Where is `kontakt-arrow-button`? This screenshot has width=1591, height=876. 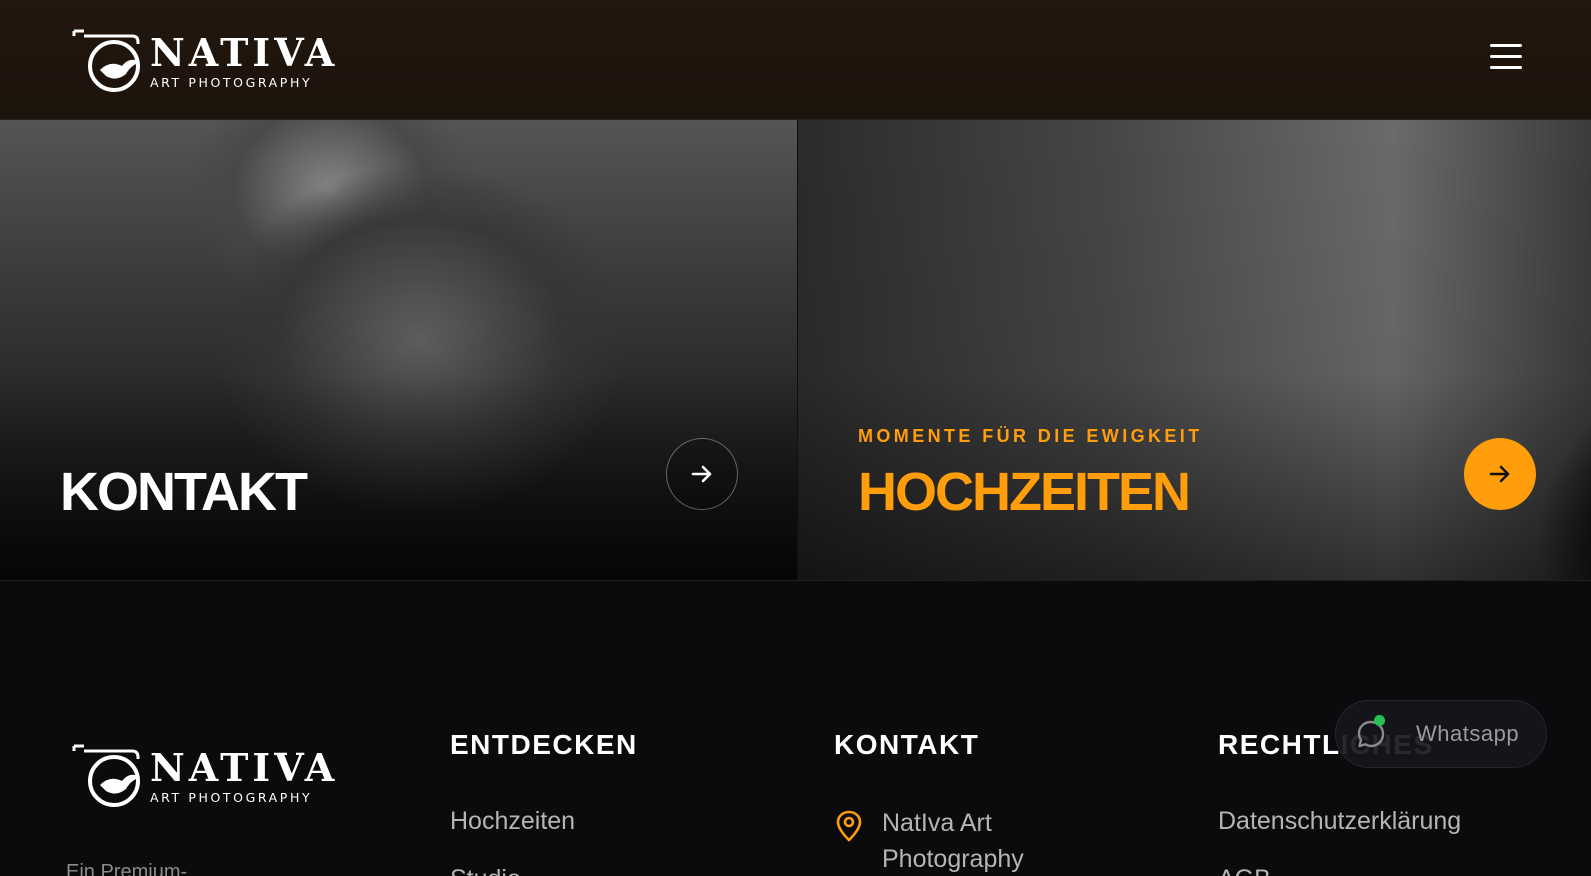
kontakt-arrow-button is located at coordinates (702, 474).